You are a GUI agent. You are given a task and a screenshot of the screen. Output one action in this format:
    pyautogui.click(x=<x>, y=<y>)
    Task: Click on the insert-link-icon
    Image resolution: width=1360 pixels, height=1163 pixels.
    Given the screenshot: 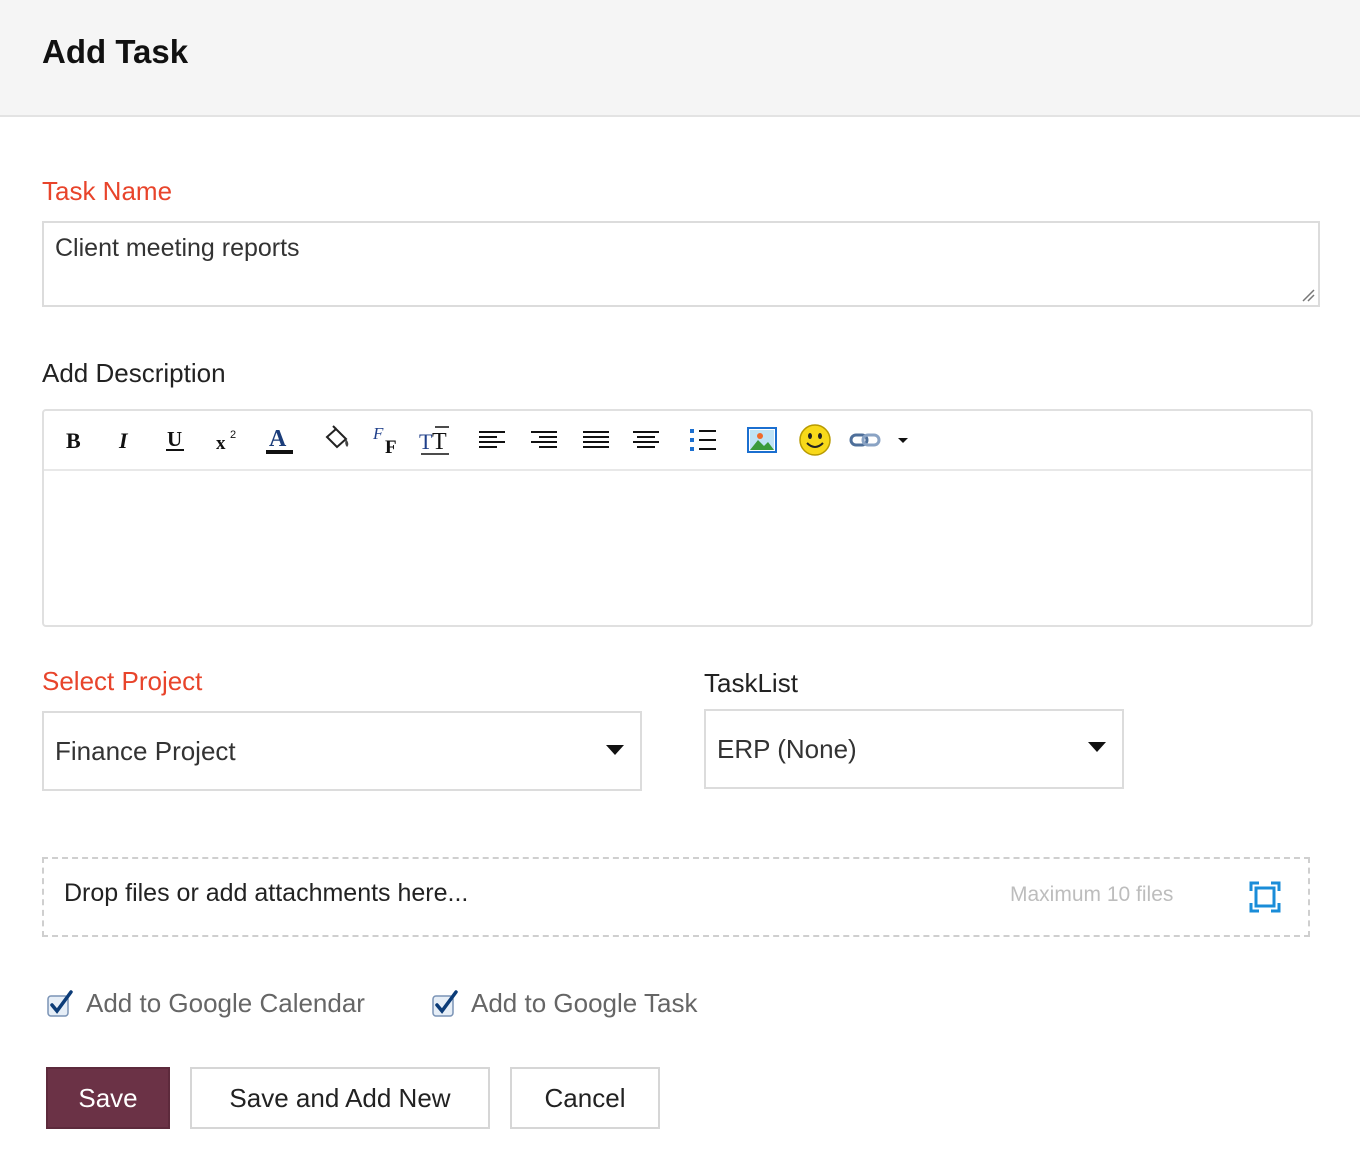 What is the action you would take?
    pyautogui.click(x=865, y=440)
    